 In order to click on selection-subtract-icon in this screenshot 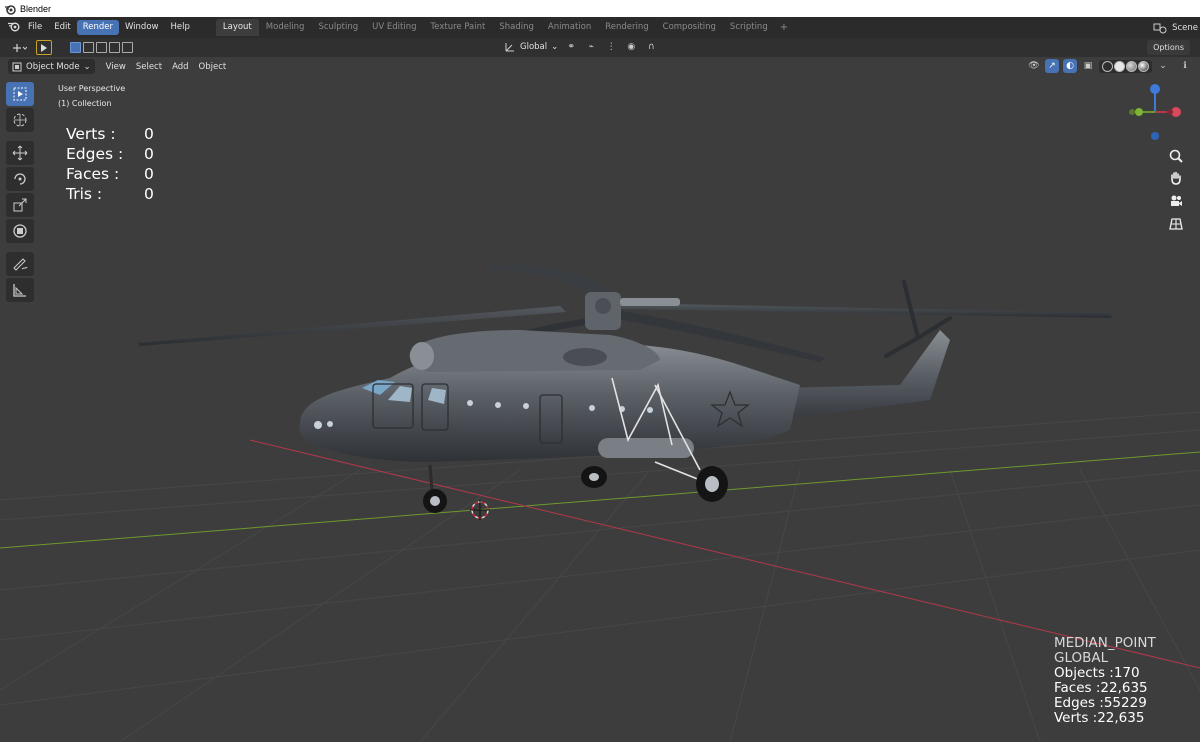, I will do `click(101, 47)`.